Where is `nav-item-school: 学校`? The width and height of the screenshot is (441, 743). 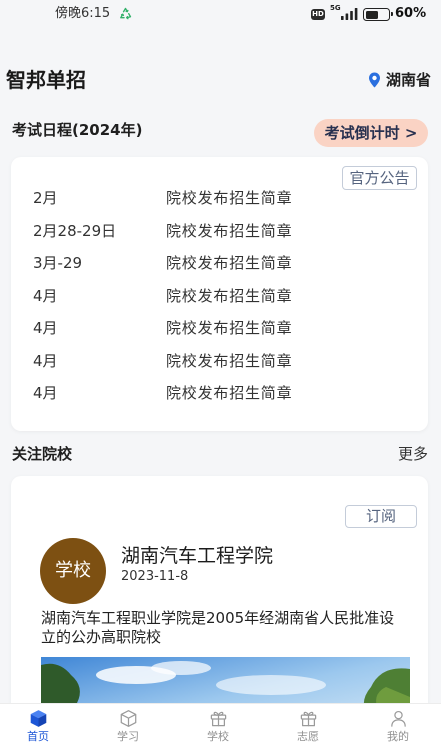
nav-item-school: 学校 is located at coordinates (218, 723).